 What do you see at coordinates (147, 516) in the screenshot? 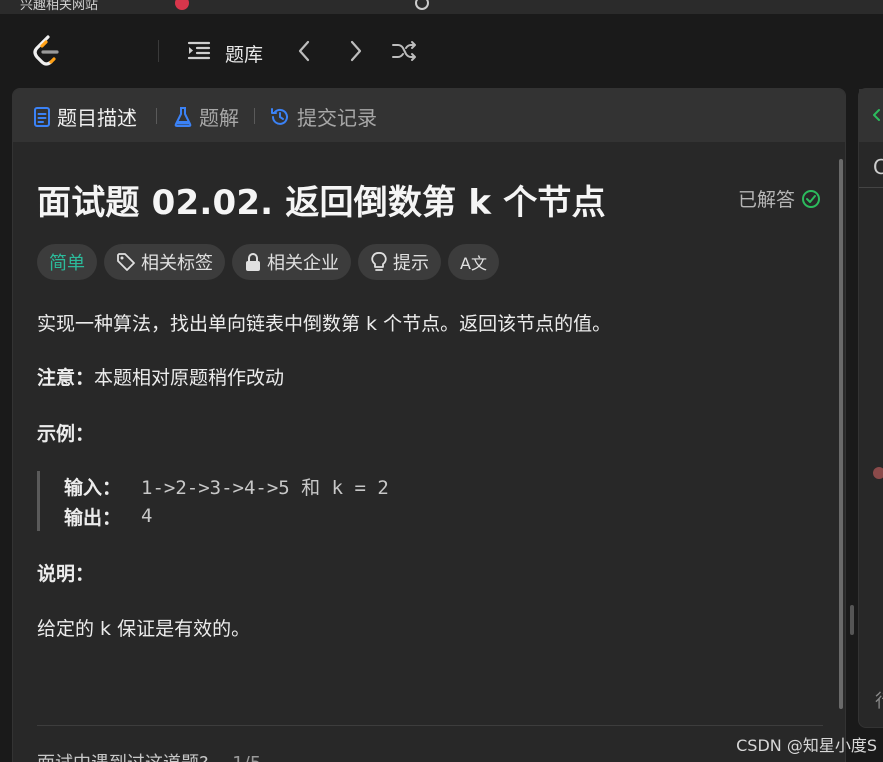
I see `output-value: 4` at bounding box center [147, 516].